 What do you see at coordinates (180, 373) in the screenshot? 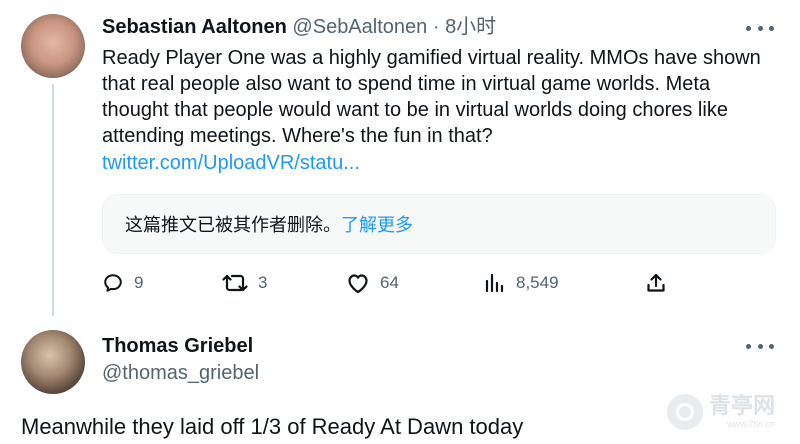
I see `author-handle: @thomas_griebel` at bounding box center [180, 373].